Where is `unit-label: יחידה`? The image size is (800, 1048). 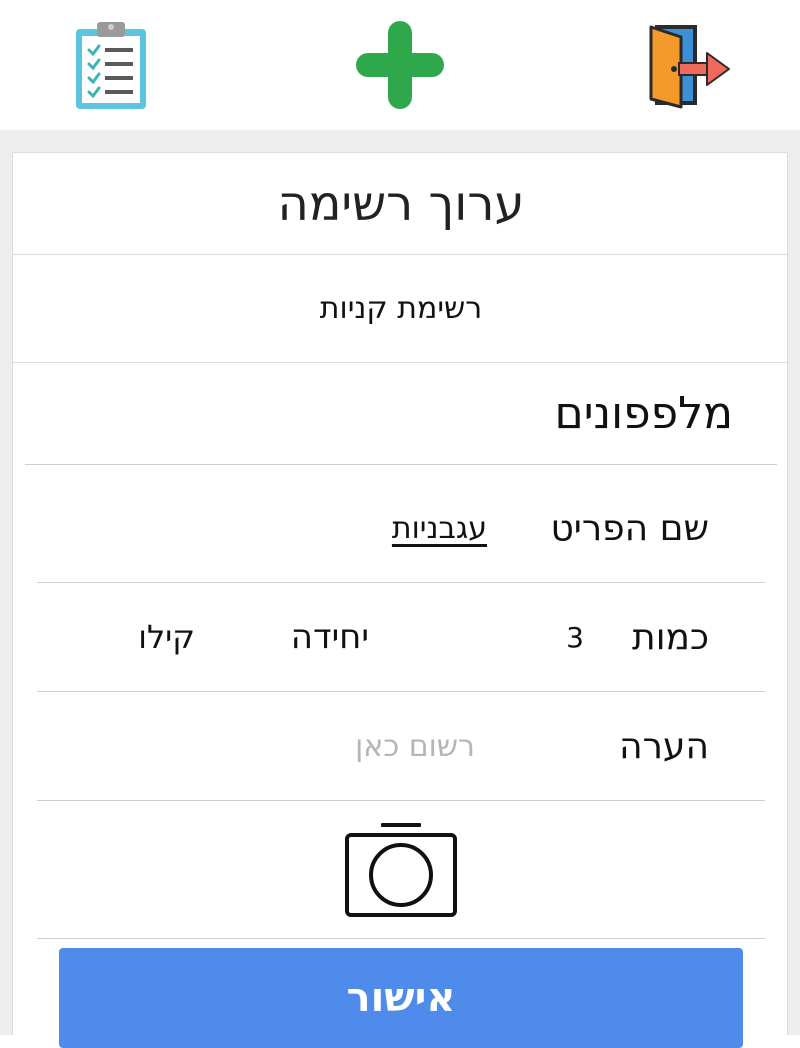
unit-label: יחידה is located at coordinates (329, 637).